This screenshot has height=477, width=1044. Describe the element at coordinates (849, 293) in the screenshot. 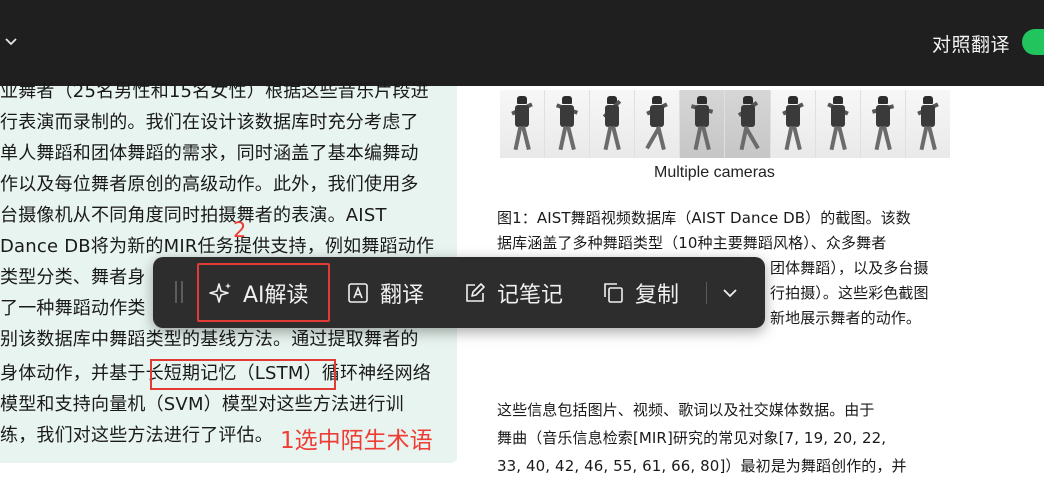

I see `original-line: 行拍摄）。这些彩色截图` at that location.